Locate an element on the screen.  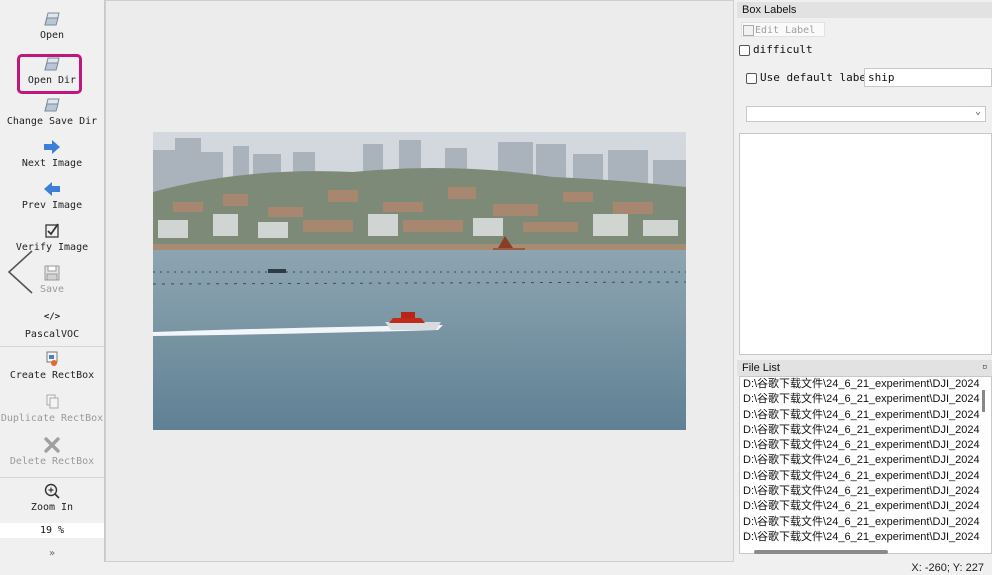
float-dock-icon: ▫ is located at coordinates (984, 367).